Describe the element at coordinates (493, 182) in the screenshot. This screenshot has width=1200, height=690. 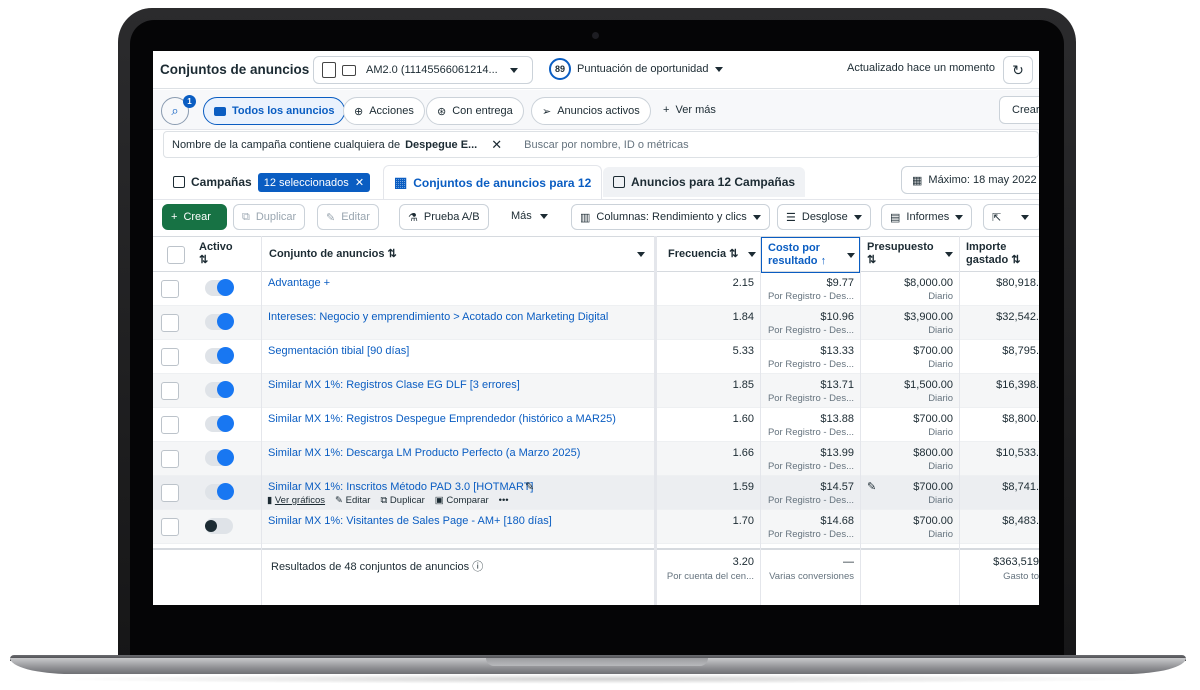
I see `tab-adsets: ▦ Conjuntos de anuncios para 12` at that location.